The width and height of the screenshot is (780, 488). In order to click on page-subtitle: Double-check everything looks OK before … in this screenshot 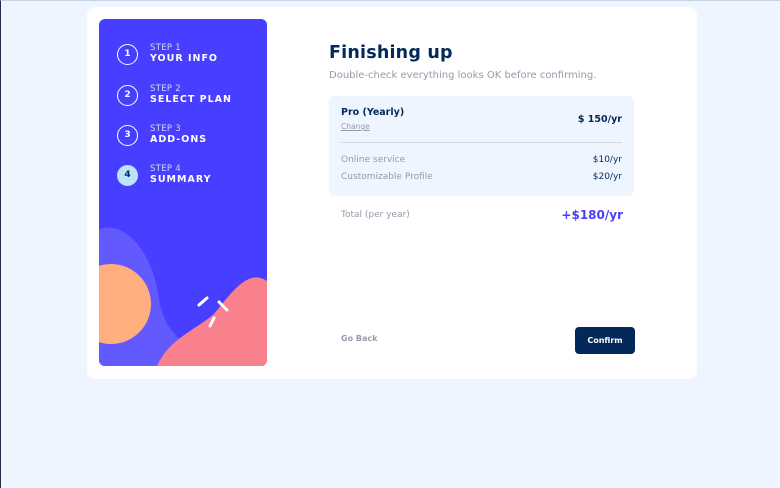, I will do `click(463, 75)`.